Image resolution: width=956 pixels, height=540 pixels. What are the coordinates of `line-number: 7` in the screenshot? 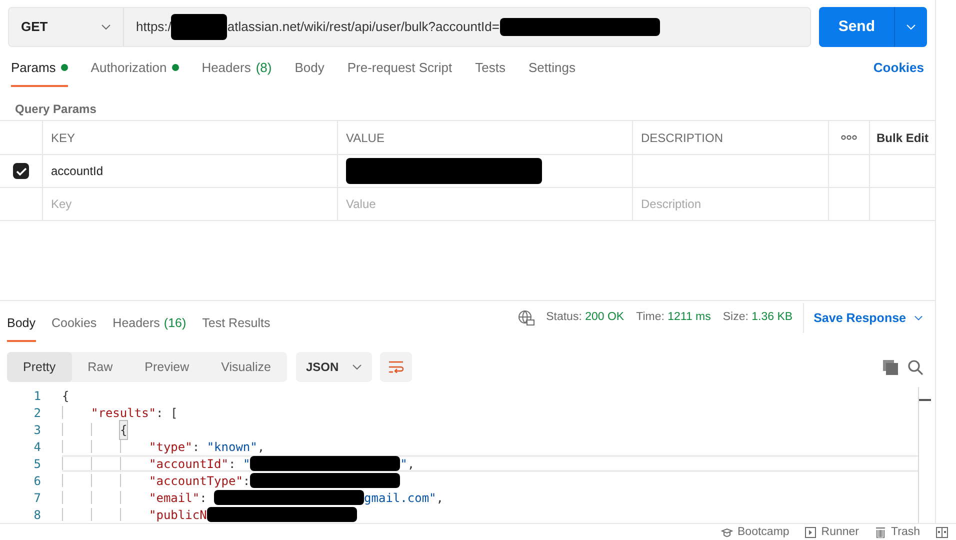 It's located at (37, 498).